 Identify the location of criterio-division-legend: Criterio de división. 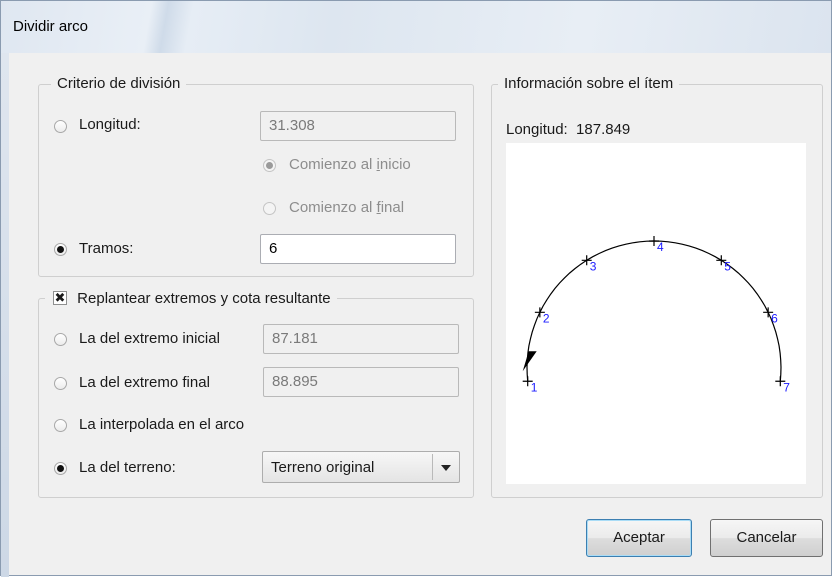
(119, 83).